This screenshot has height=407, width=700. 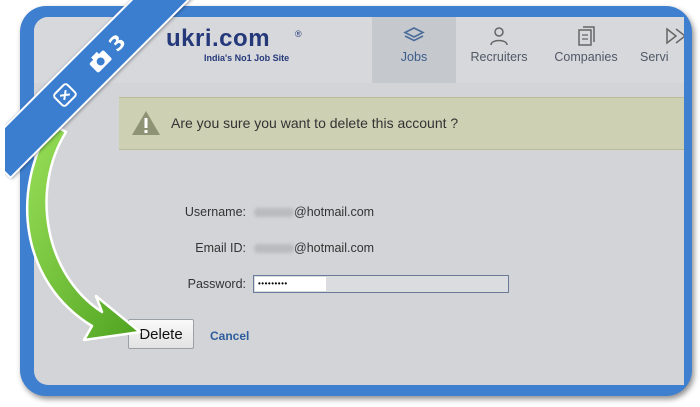 I want to click on curved-arrow-icon, so click(x=83, y=232).